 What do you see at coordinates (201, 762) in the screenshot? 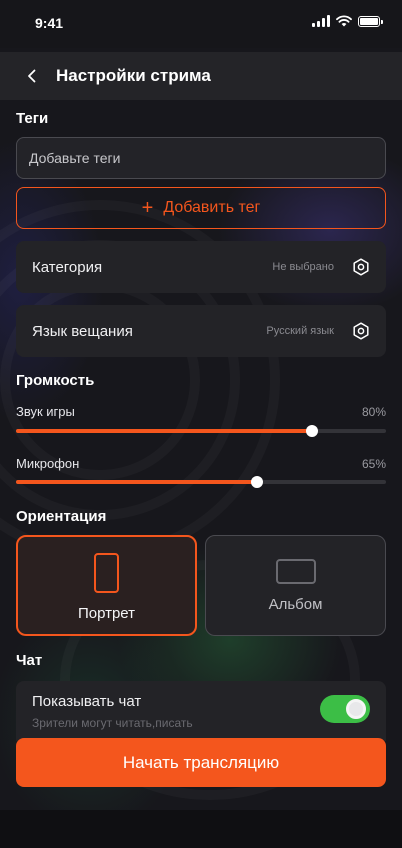
I see `start-broadcast-button: Начать трансляцию` at bounding box center [201, 762].